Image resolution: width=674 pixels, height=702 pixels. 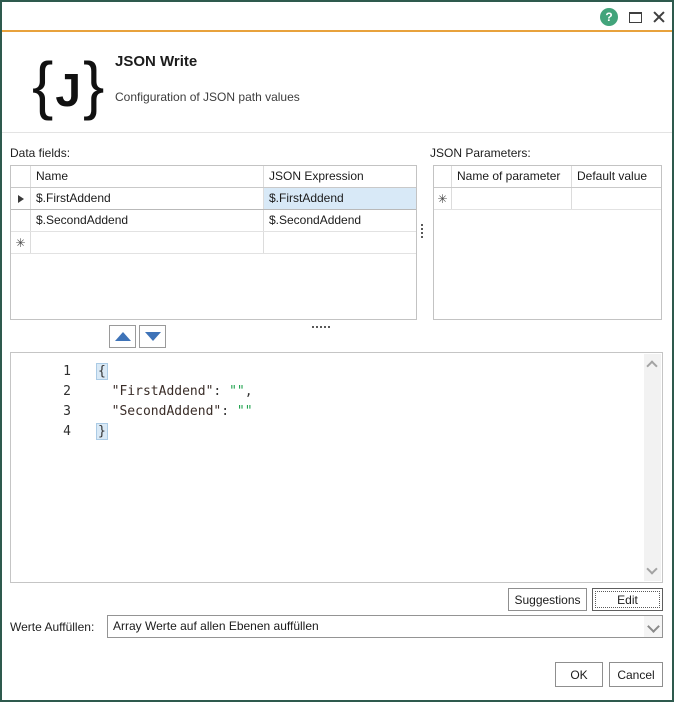 What do you see at coordinates (385, 626) in the screenshot?
I see `fill-values-dropdown: Array Werte auf allen Ebenen auffüllen` at bounding box center [385, 626].